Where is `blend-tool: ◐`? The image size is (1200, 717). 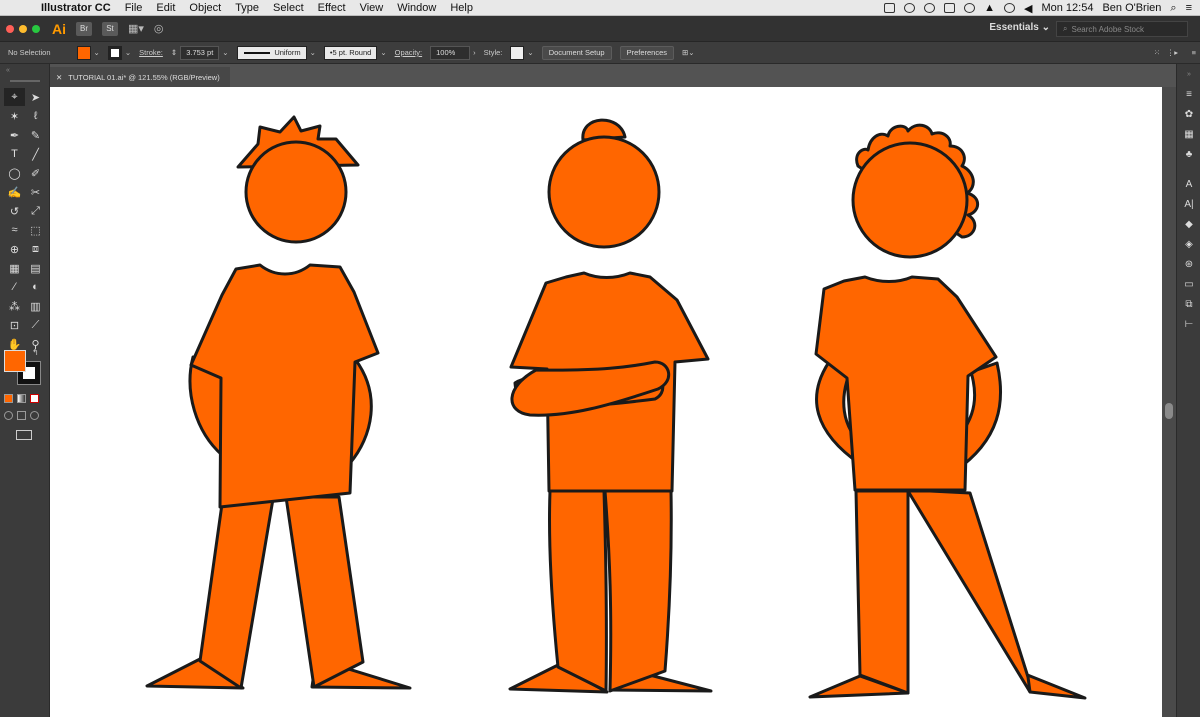 blend-tool: ◐ is located at coordinates (35, 287).